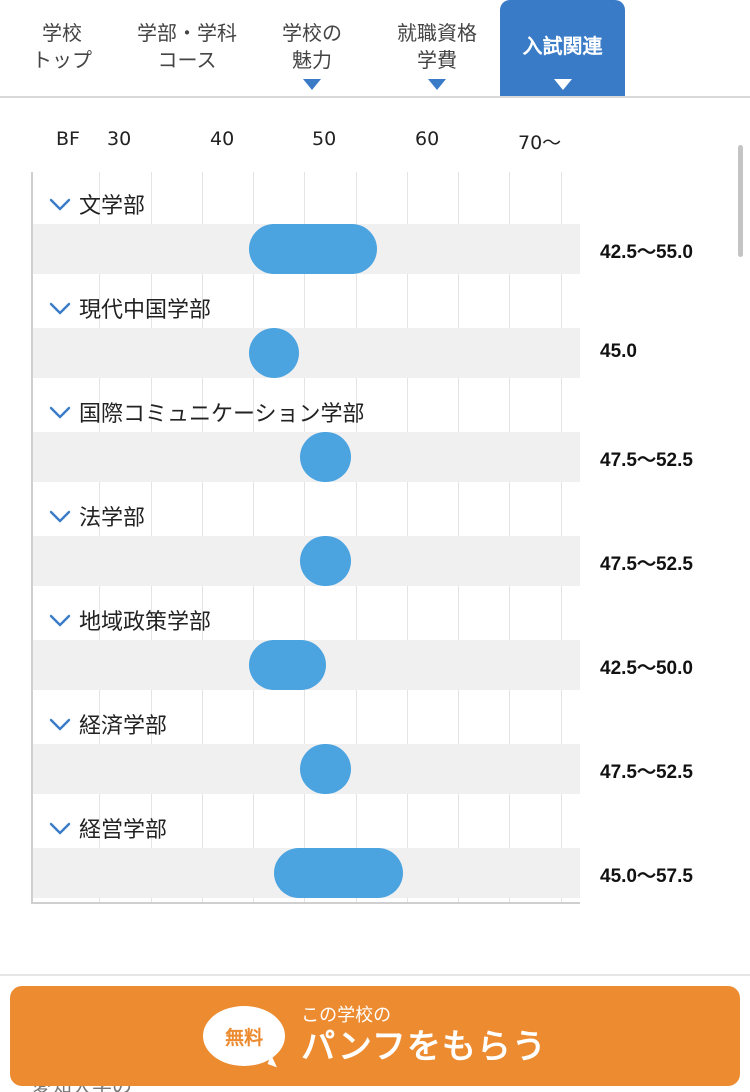  I want to click on cta-big-text: パンフをもらう, so click(424, 1047).